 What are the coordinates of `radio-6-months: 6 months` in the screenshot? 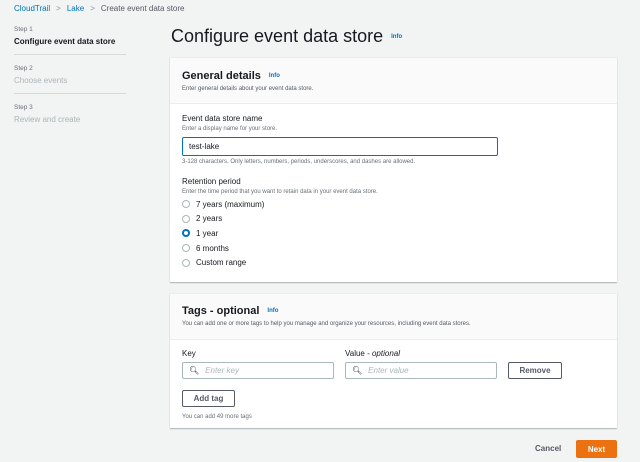 It's located at (393, 248).